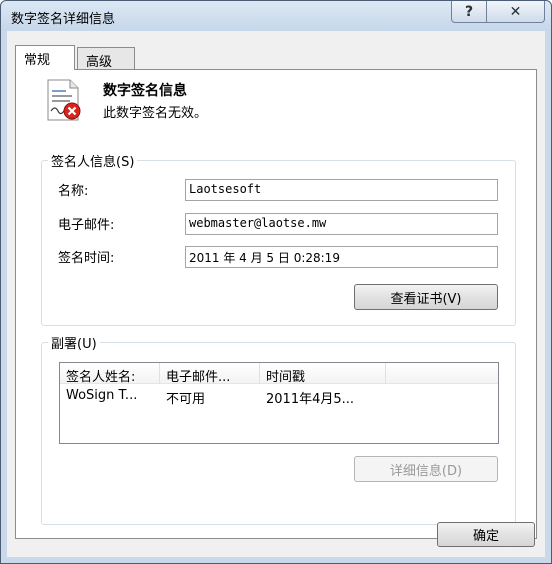 This screenshot has width=552, height=564. I want to click on column-timestamp: 时间戳, so click(323, 373).